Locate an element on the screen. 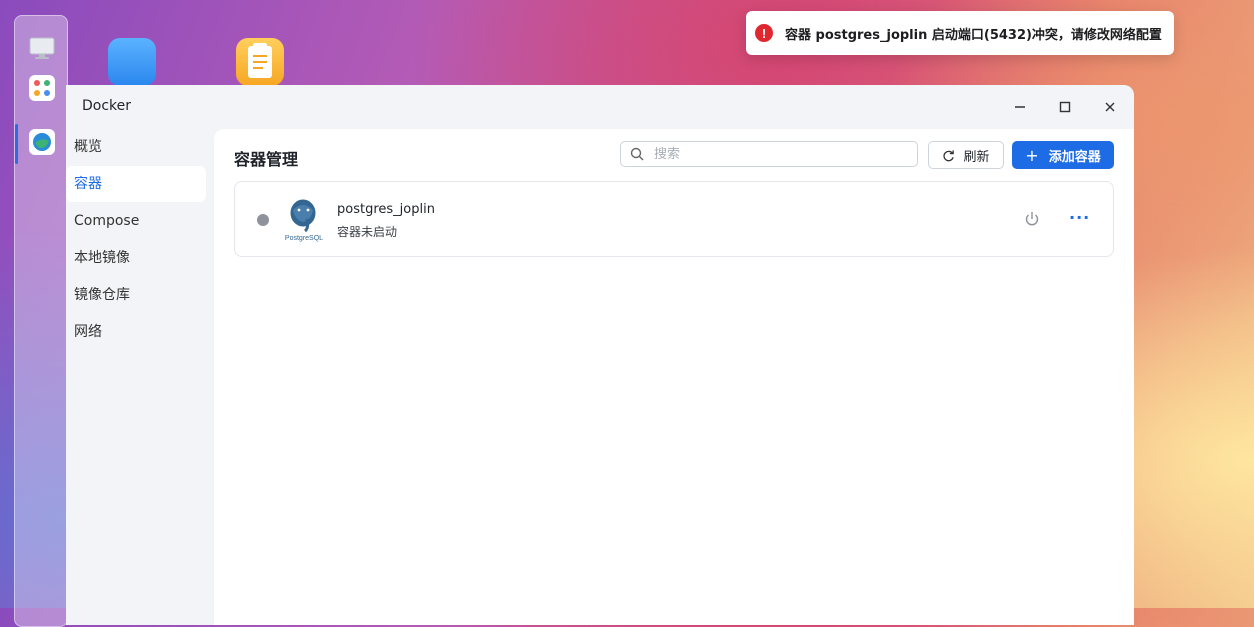 This screenshot has height=627, width=1254. sidebar-item-overview: 概览 is located at coordinates (136, 147).